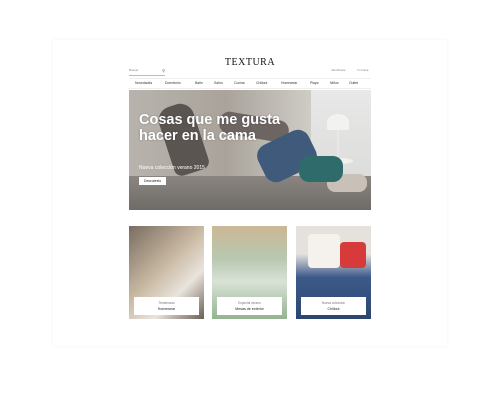 Image resolution: width=500 pixels, height=400 pixels. Describe the element at coordinates (338, 122) in the screenshot. I see `lamp-photo` at that location.